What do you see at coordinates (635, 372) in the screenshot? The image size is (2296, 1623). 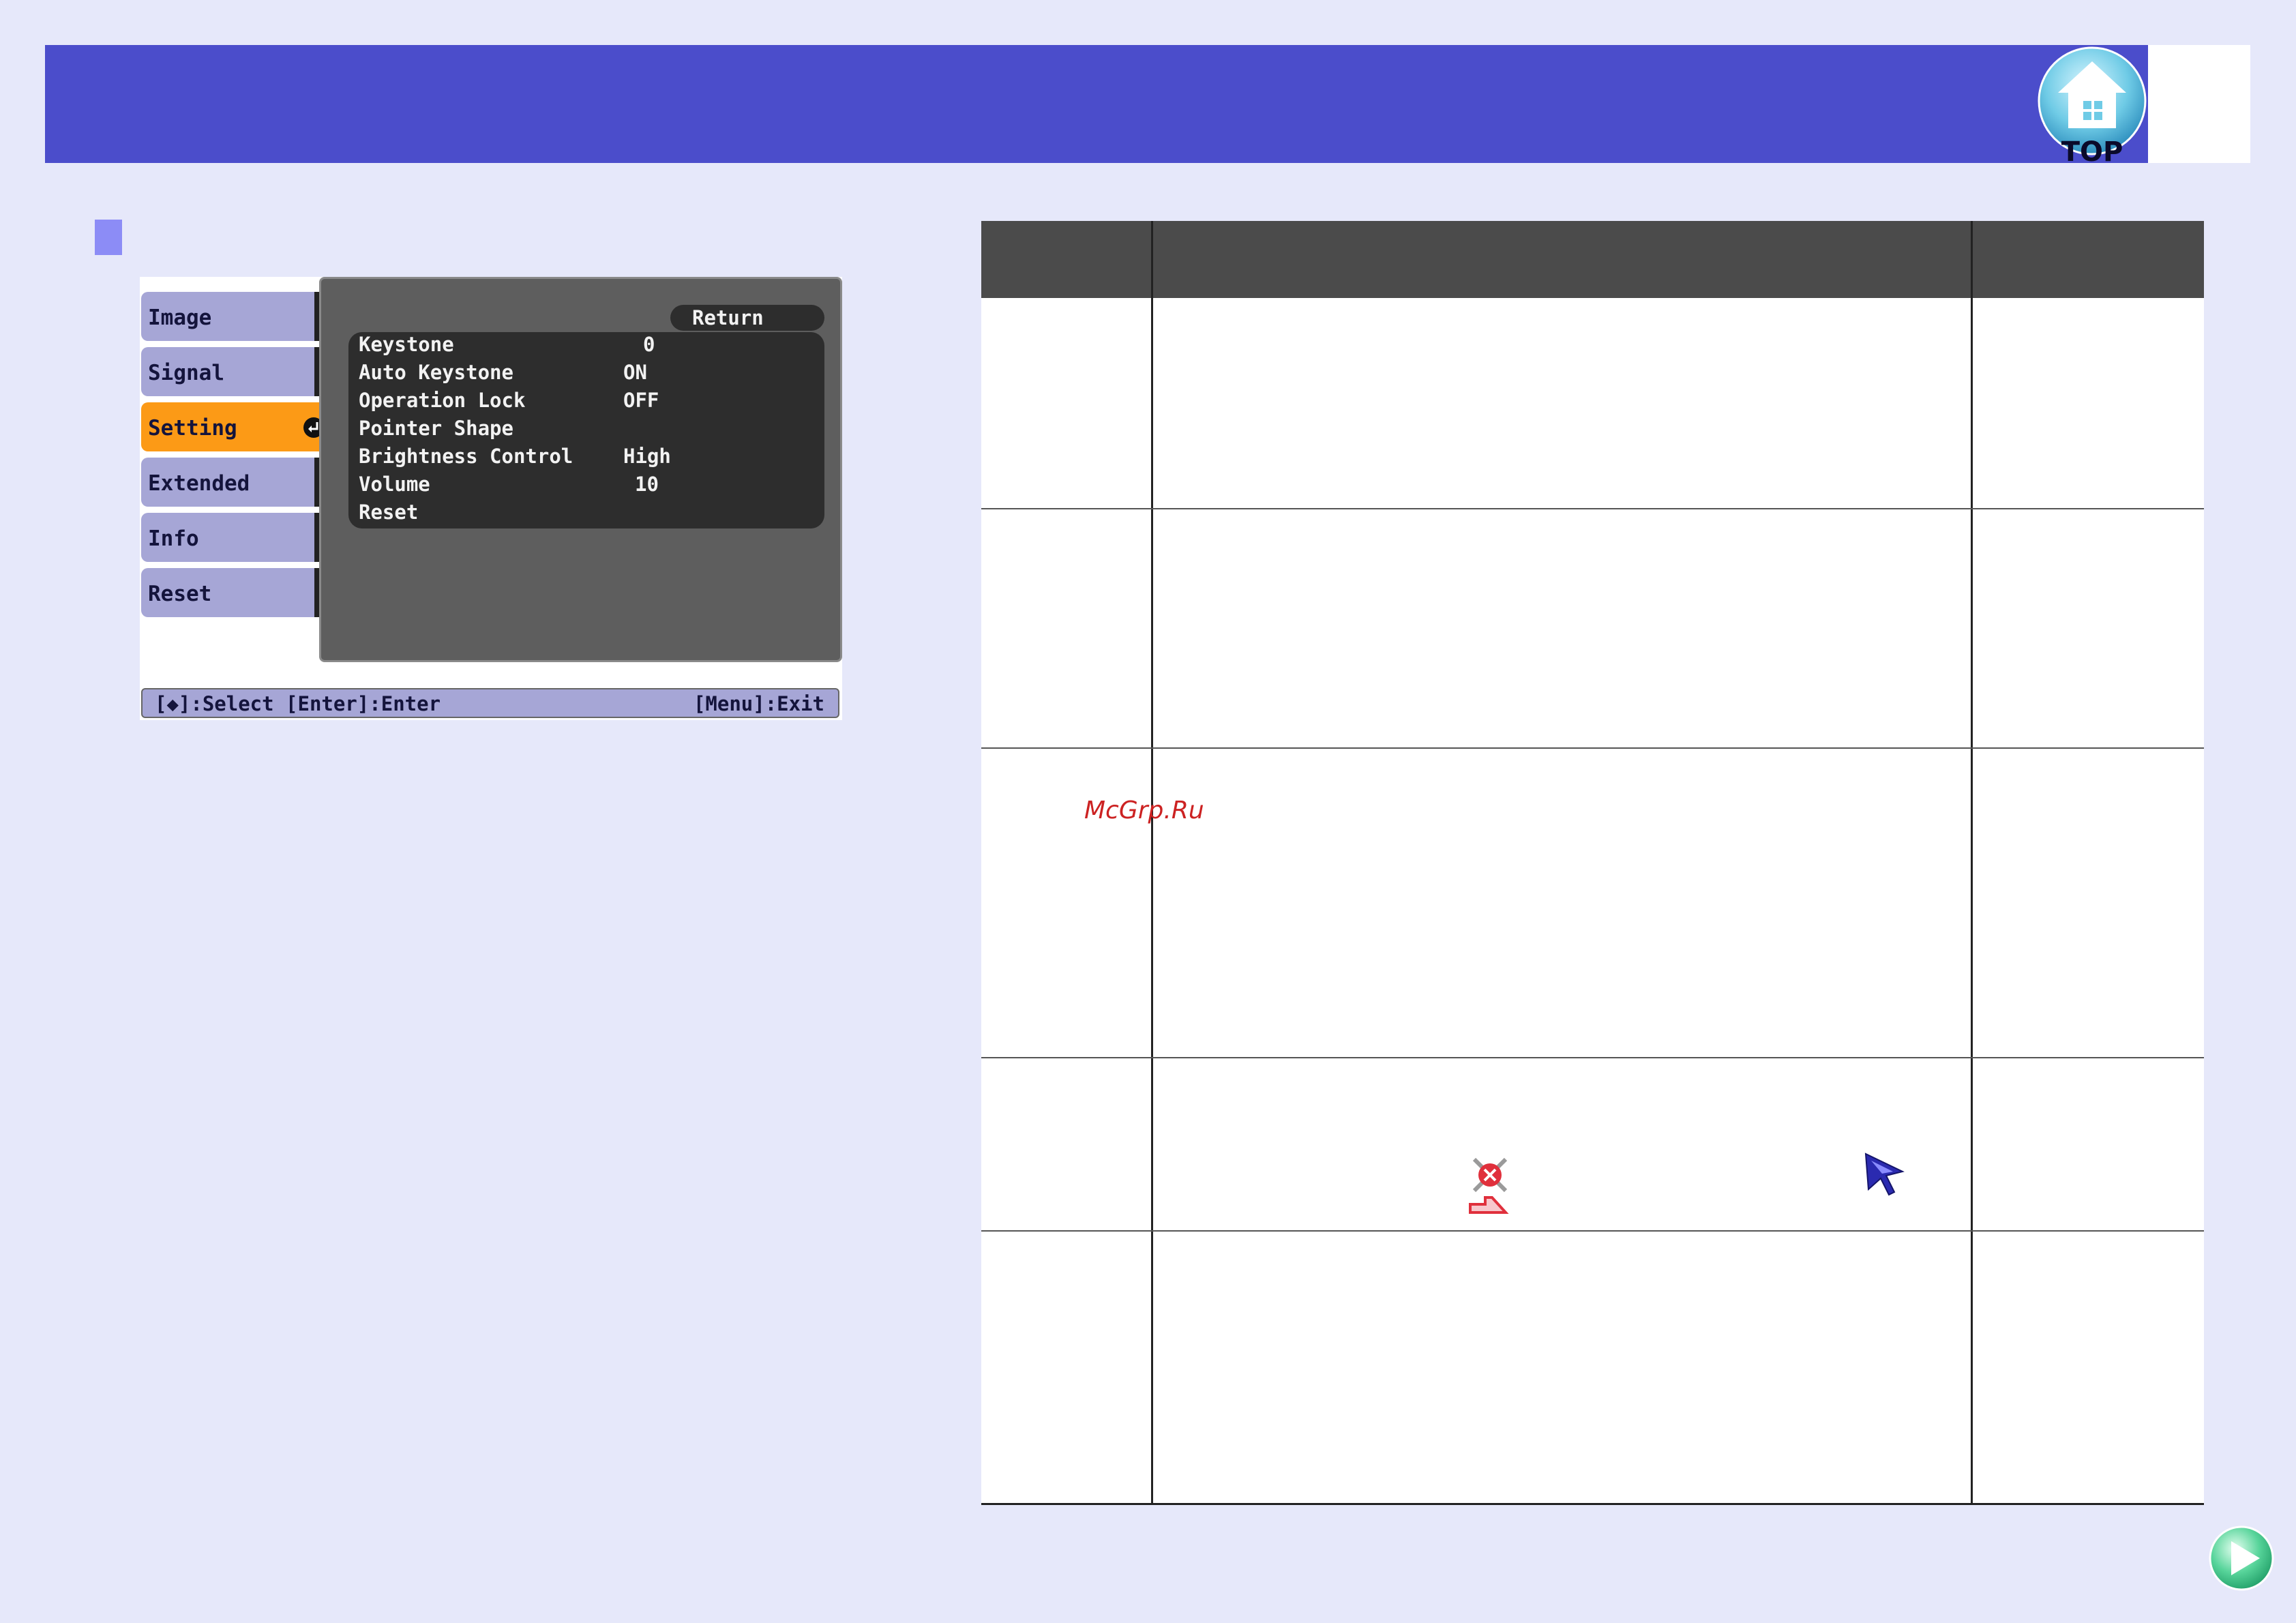 I see `setting-value: ON` at bounding box center [635, 372].